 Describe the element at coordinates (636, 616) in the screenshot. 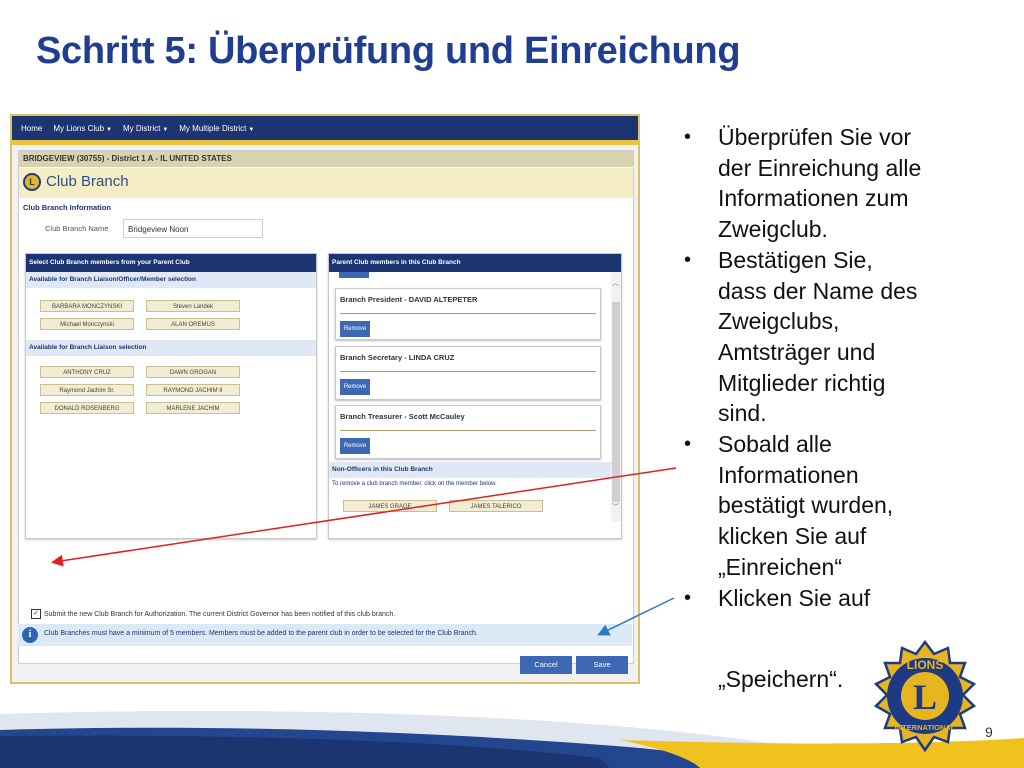

I see `blue-arrow` at that location.